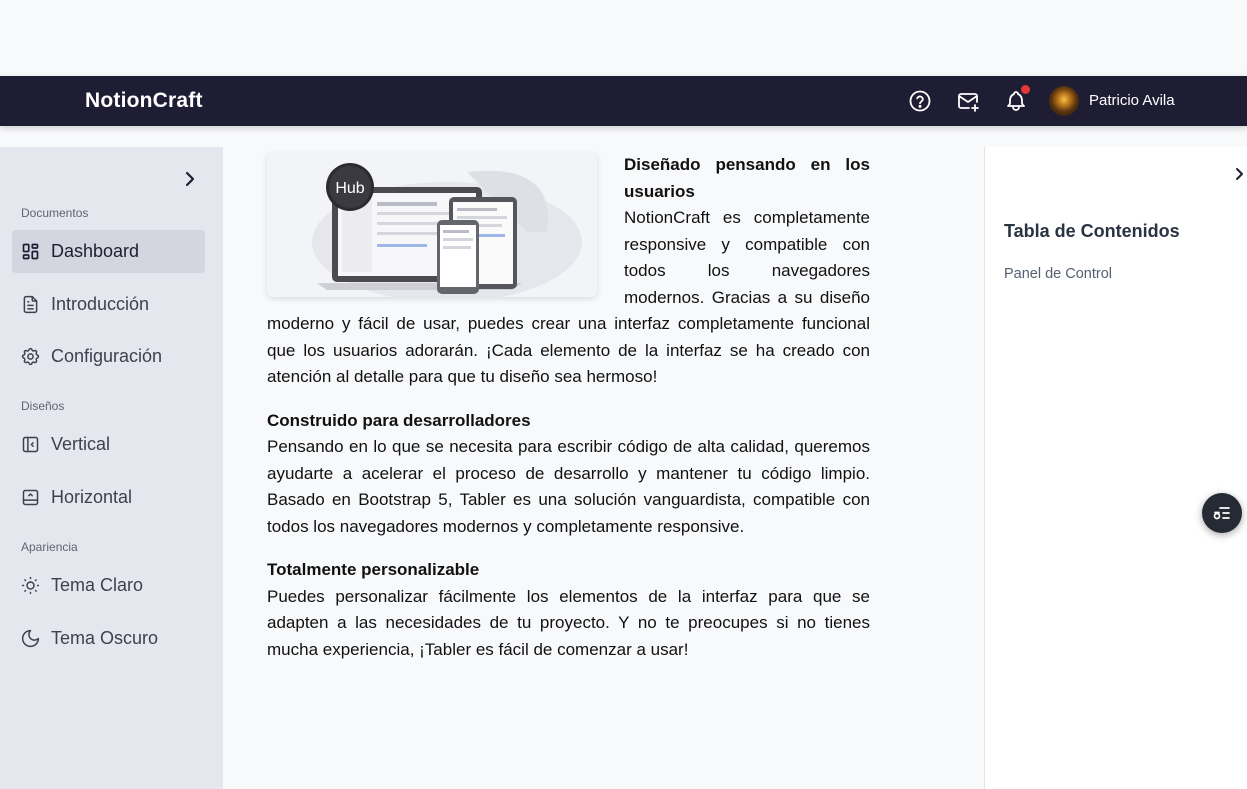  I want to click on sidebar-section-disenos: Diseños, so click(43, 406).